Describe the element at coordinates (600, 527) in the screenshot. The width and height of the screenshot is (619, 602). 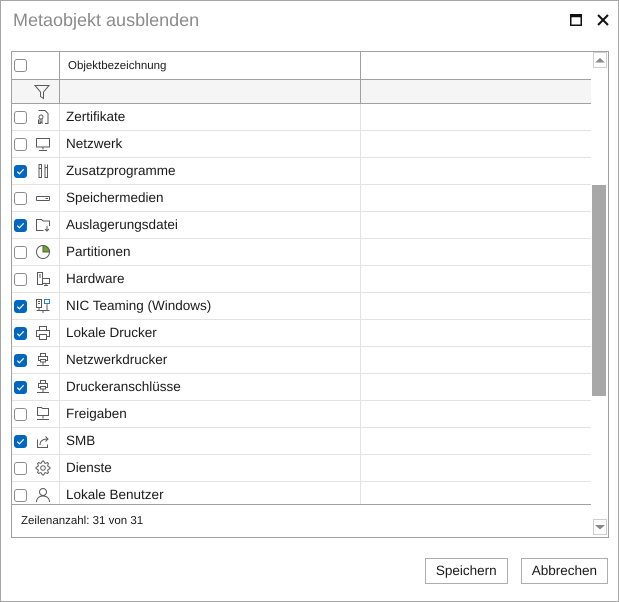
I see `scroll-down-button` at that location.